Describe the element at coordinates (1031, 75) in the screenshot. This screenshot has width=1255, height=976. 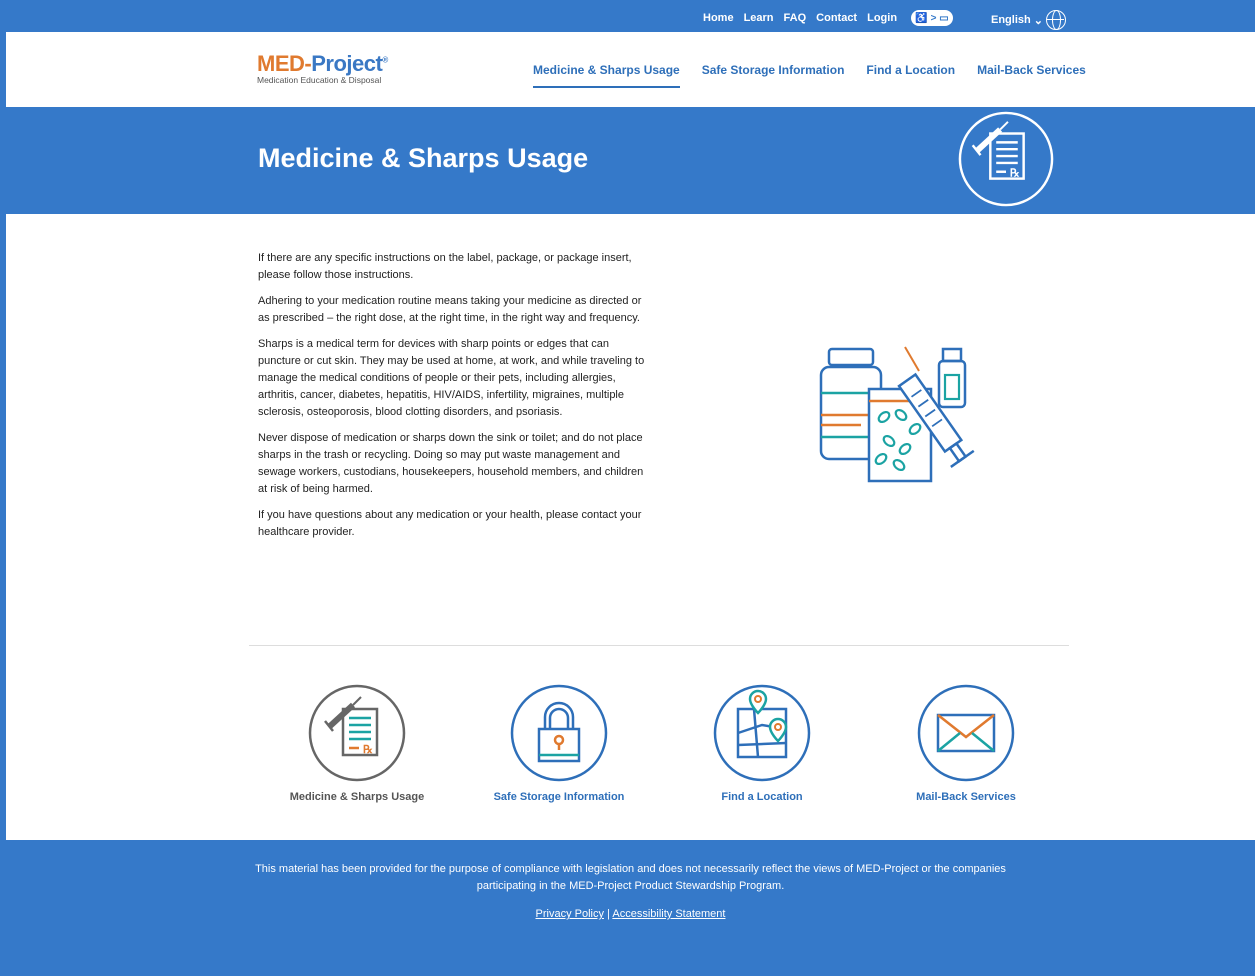
I see `nav-mail-back: Mail-Back Services` at that location.